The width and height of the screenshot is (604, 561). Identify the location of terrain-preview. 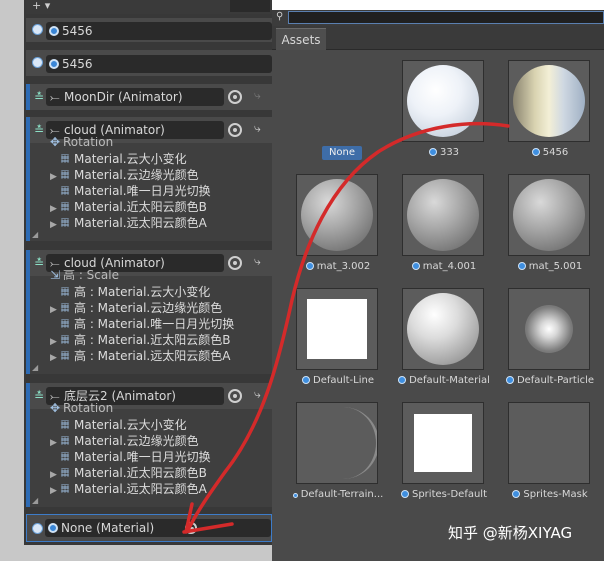
(342, 443).